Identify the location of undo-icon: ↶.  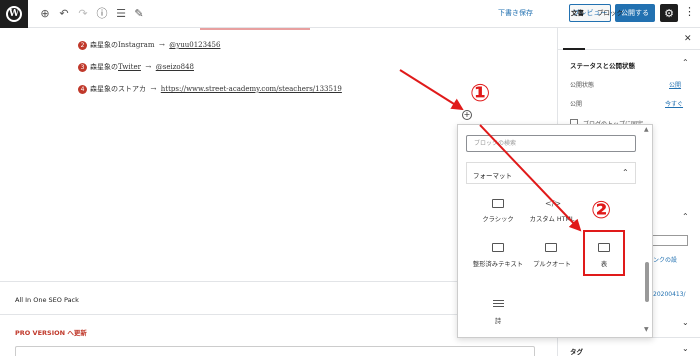
(64, 13).